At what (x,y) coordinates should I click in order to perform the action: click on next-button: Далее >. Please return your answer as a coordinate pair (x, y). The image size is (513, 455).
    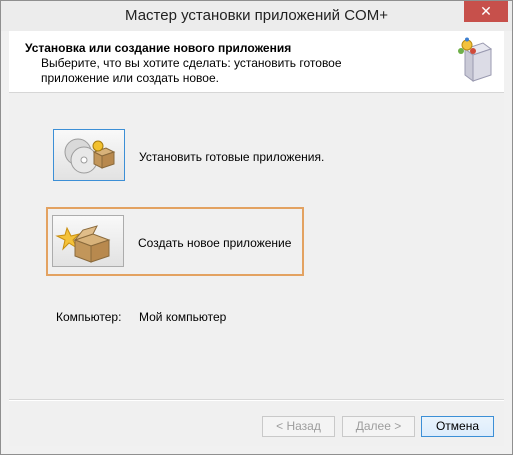
    Looking at the image, I should click on (378, 426).